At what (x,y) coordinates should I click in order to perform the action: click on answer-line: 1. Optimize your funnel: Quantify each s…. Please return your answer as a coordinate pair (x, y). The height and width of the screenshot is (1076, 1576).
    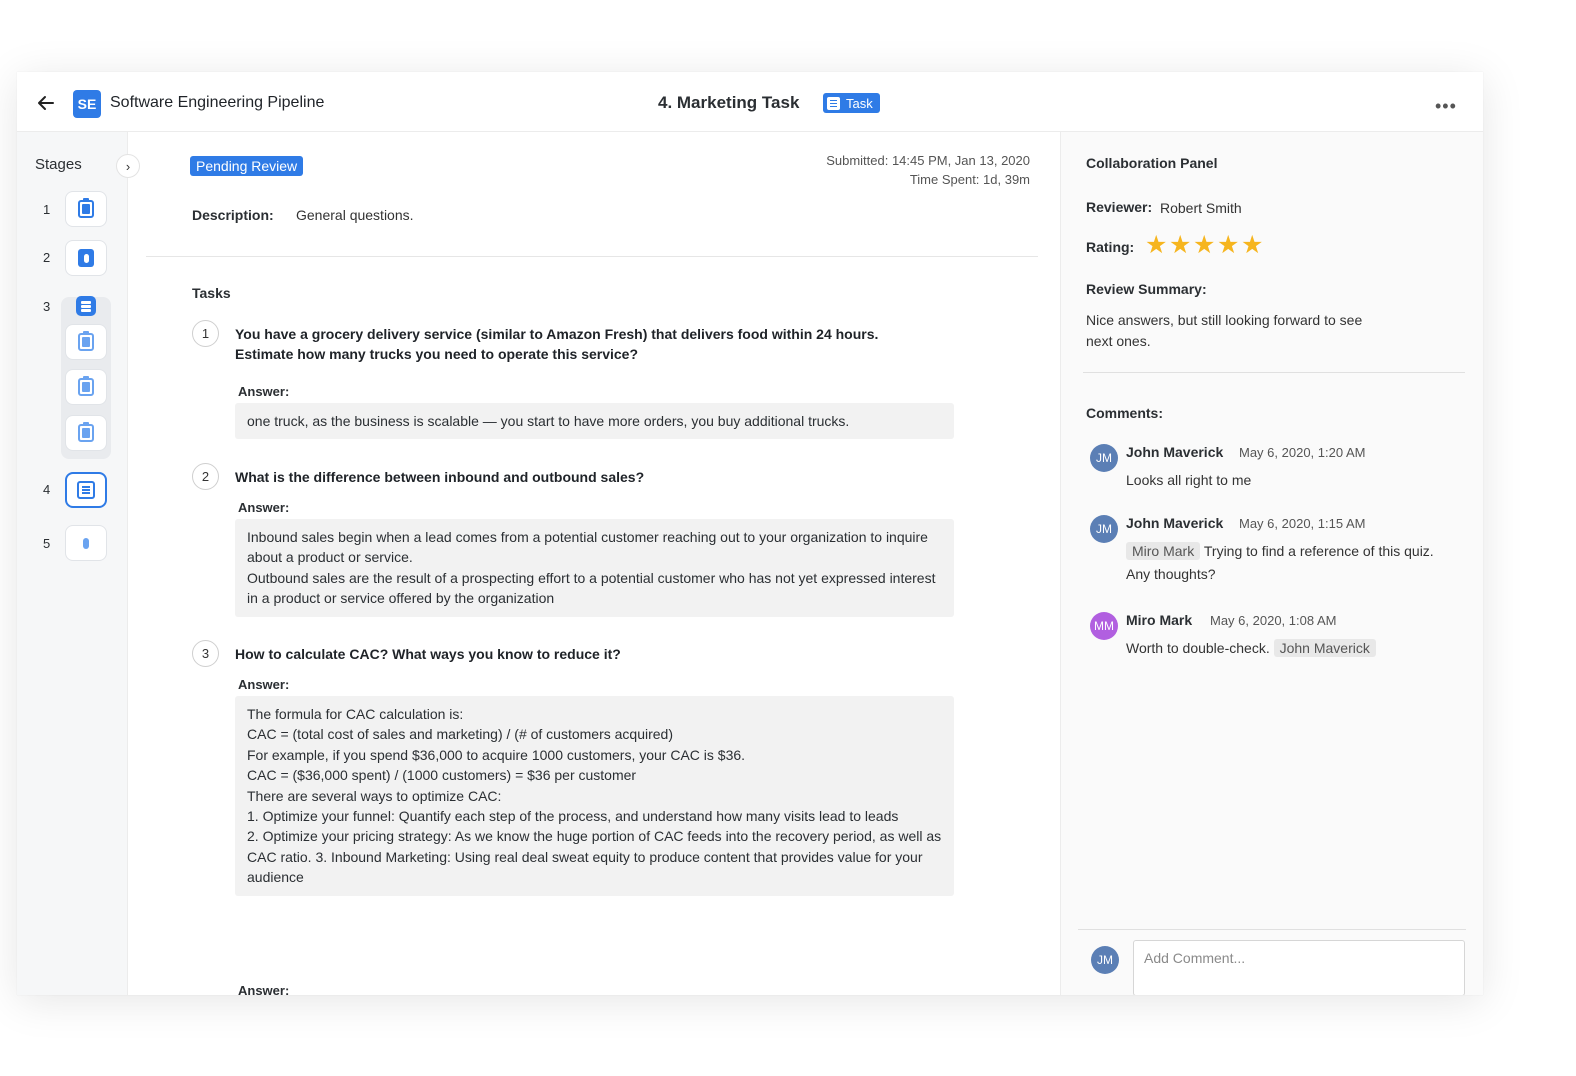
    Looking at the image, I should click on (573, 816).